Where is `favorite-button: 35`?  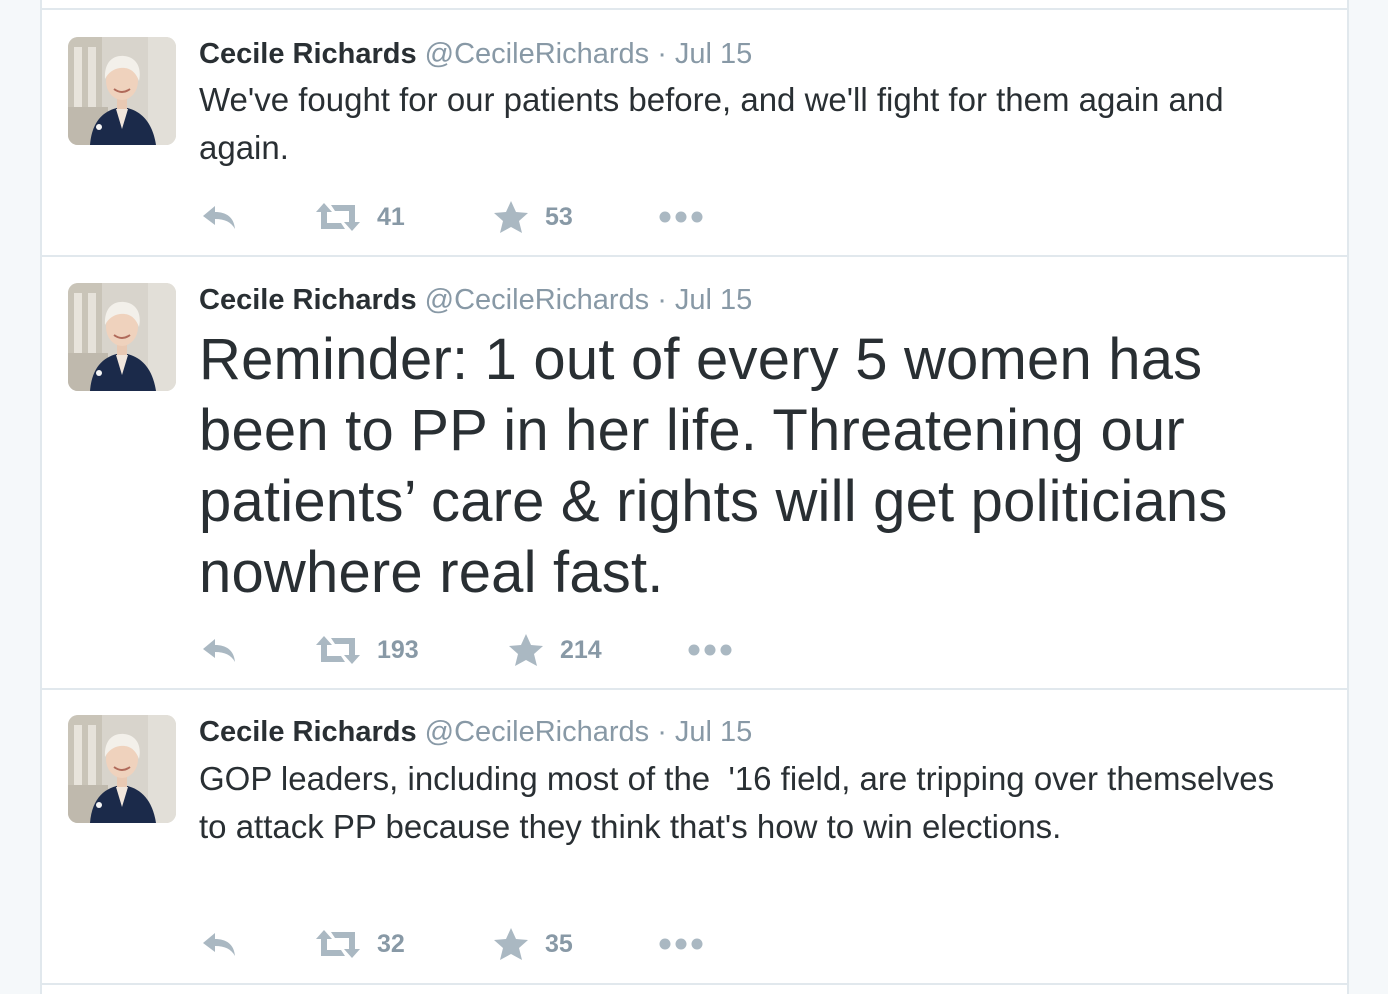
favorite-button: 35 is located at coordinates (533, 944).